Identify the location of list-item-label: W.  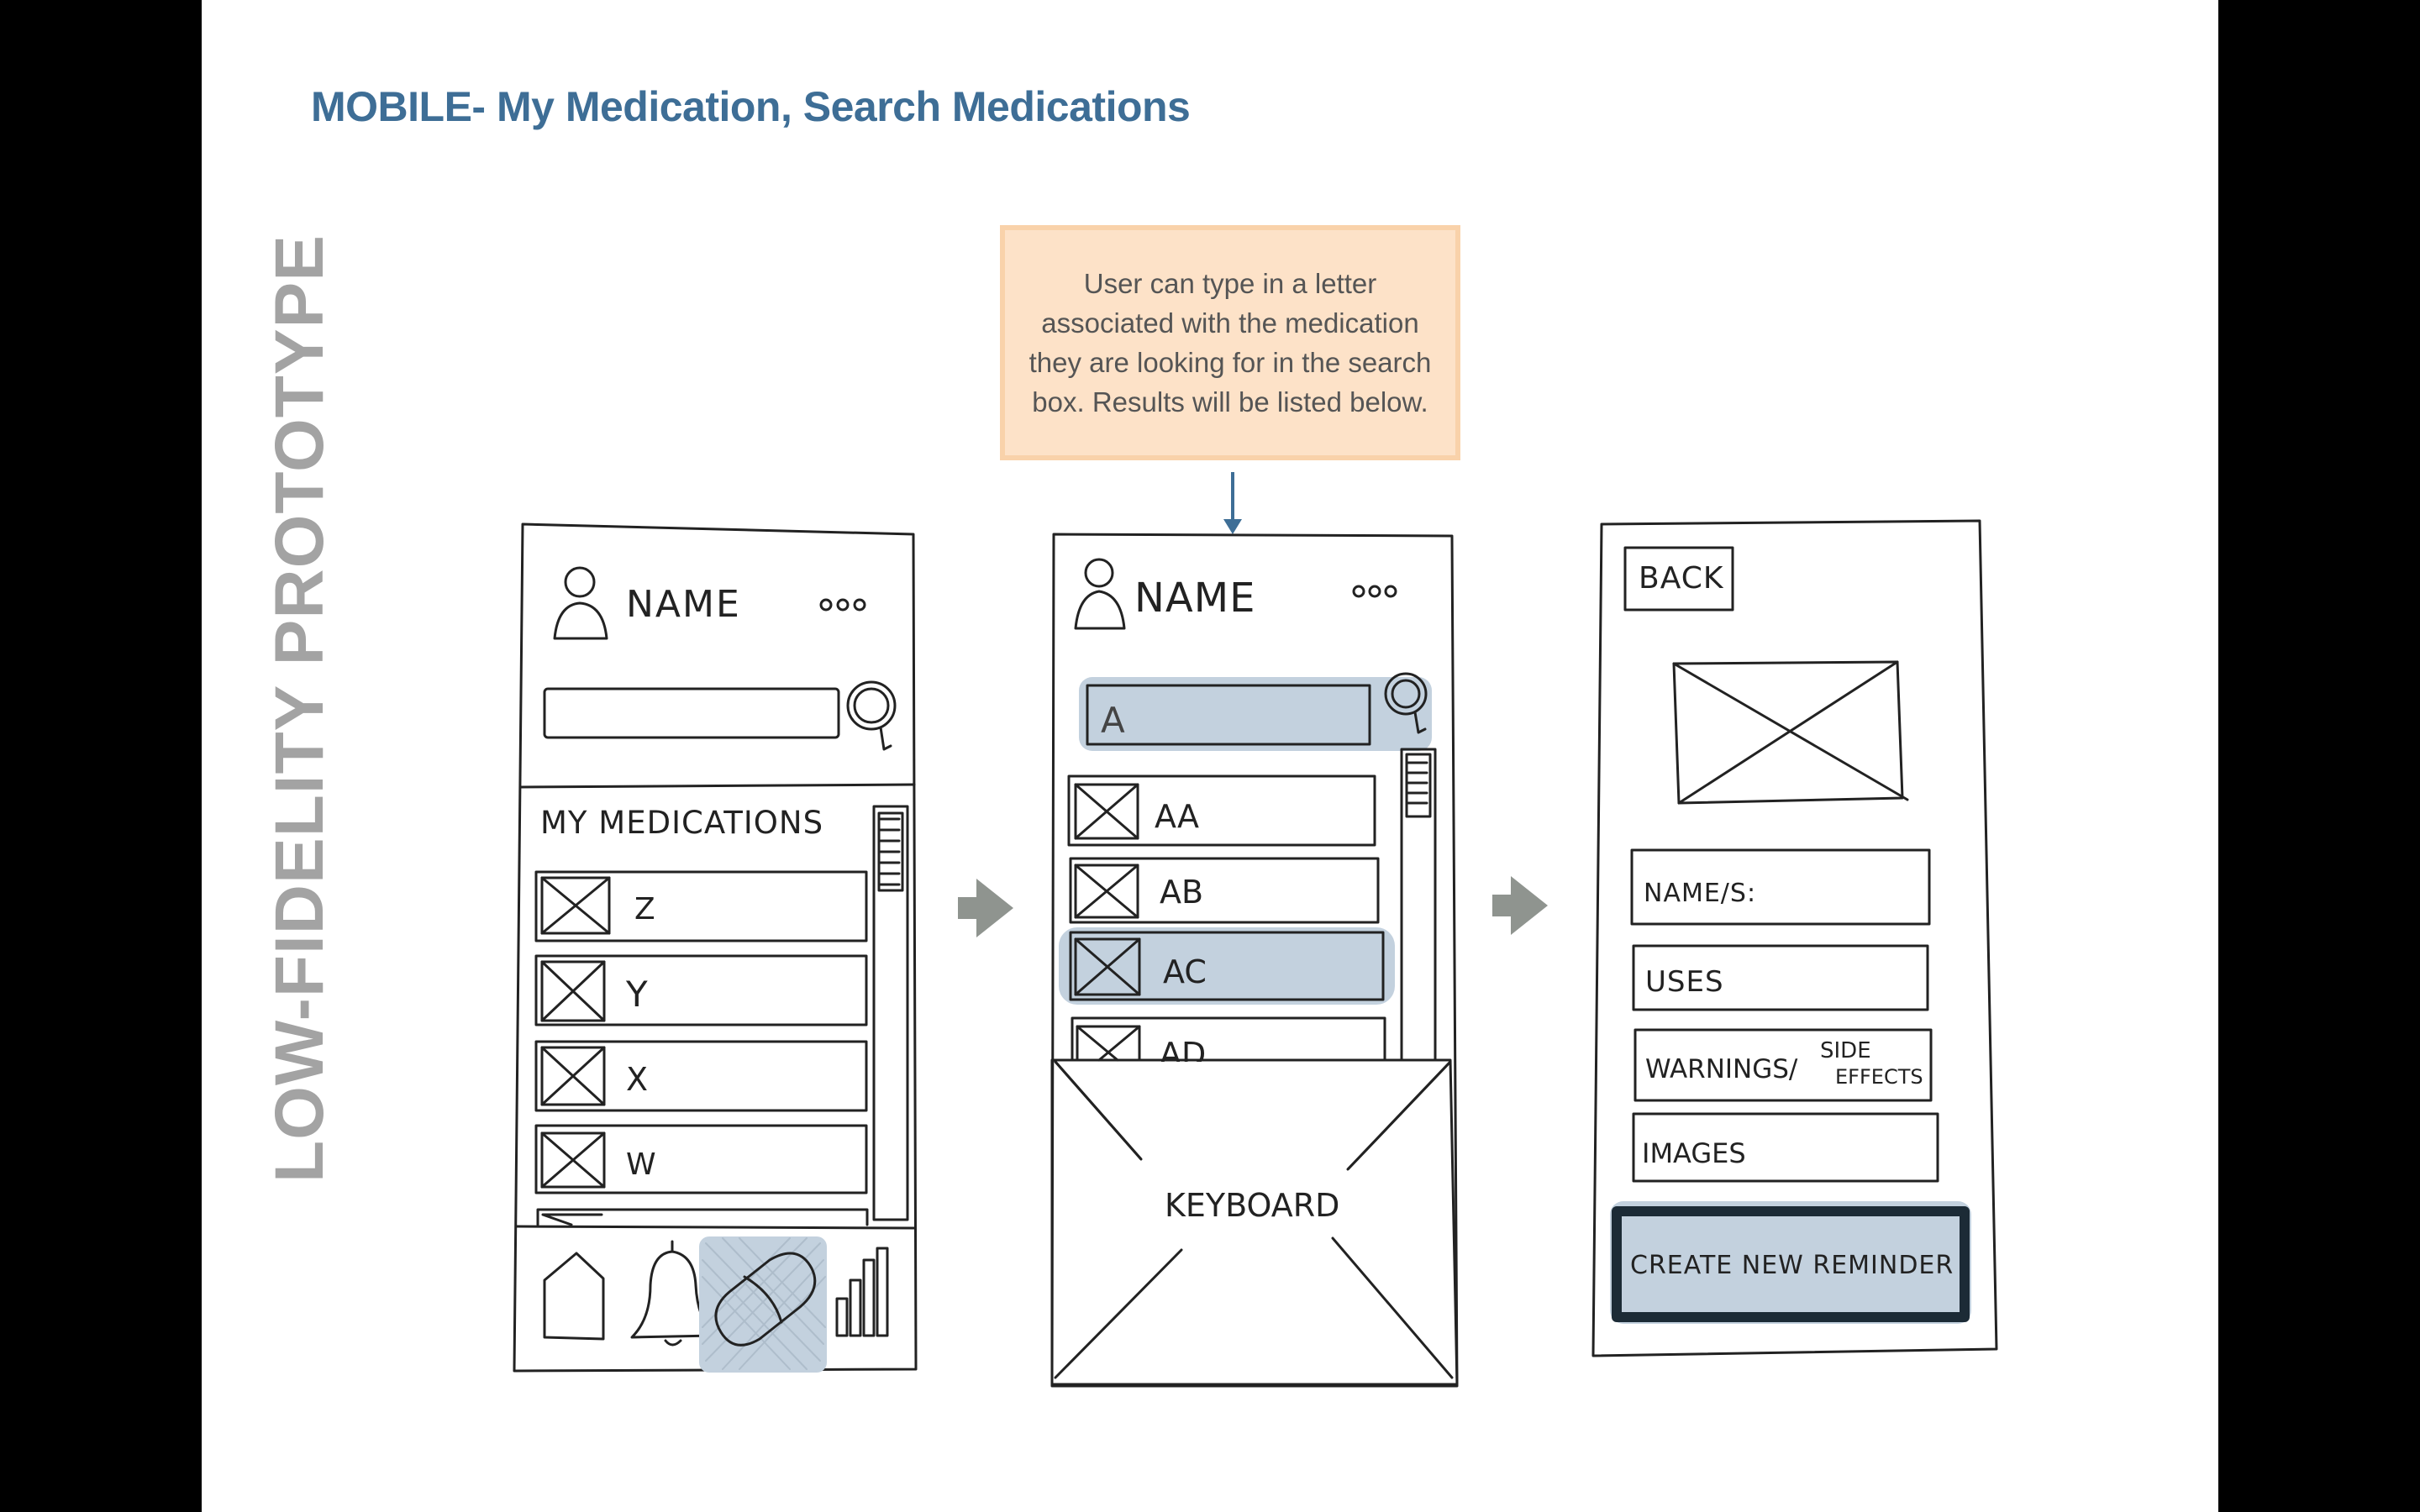
(641, 1164).